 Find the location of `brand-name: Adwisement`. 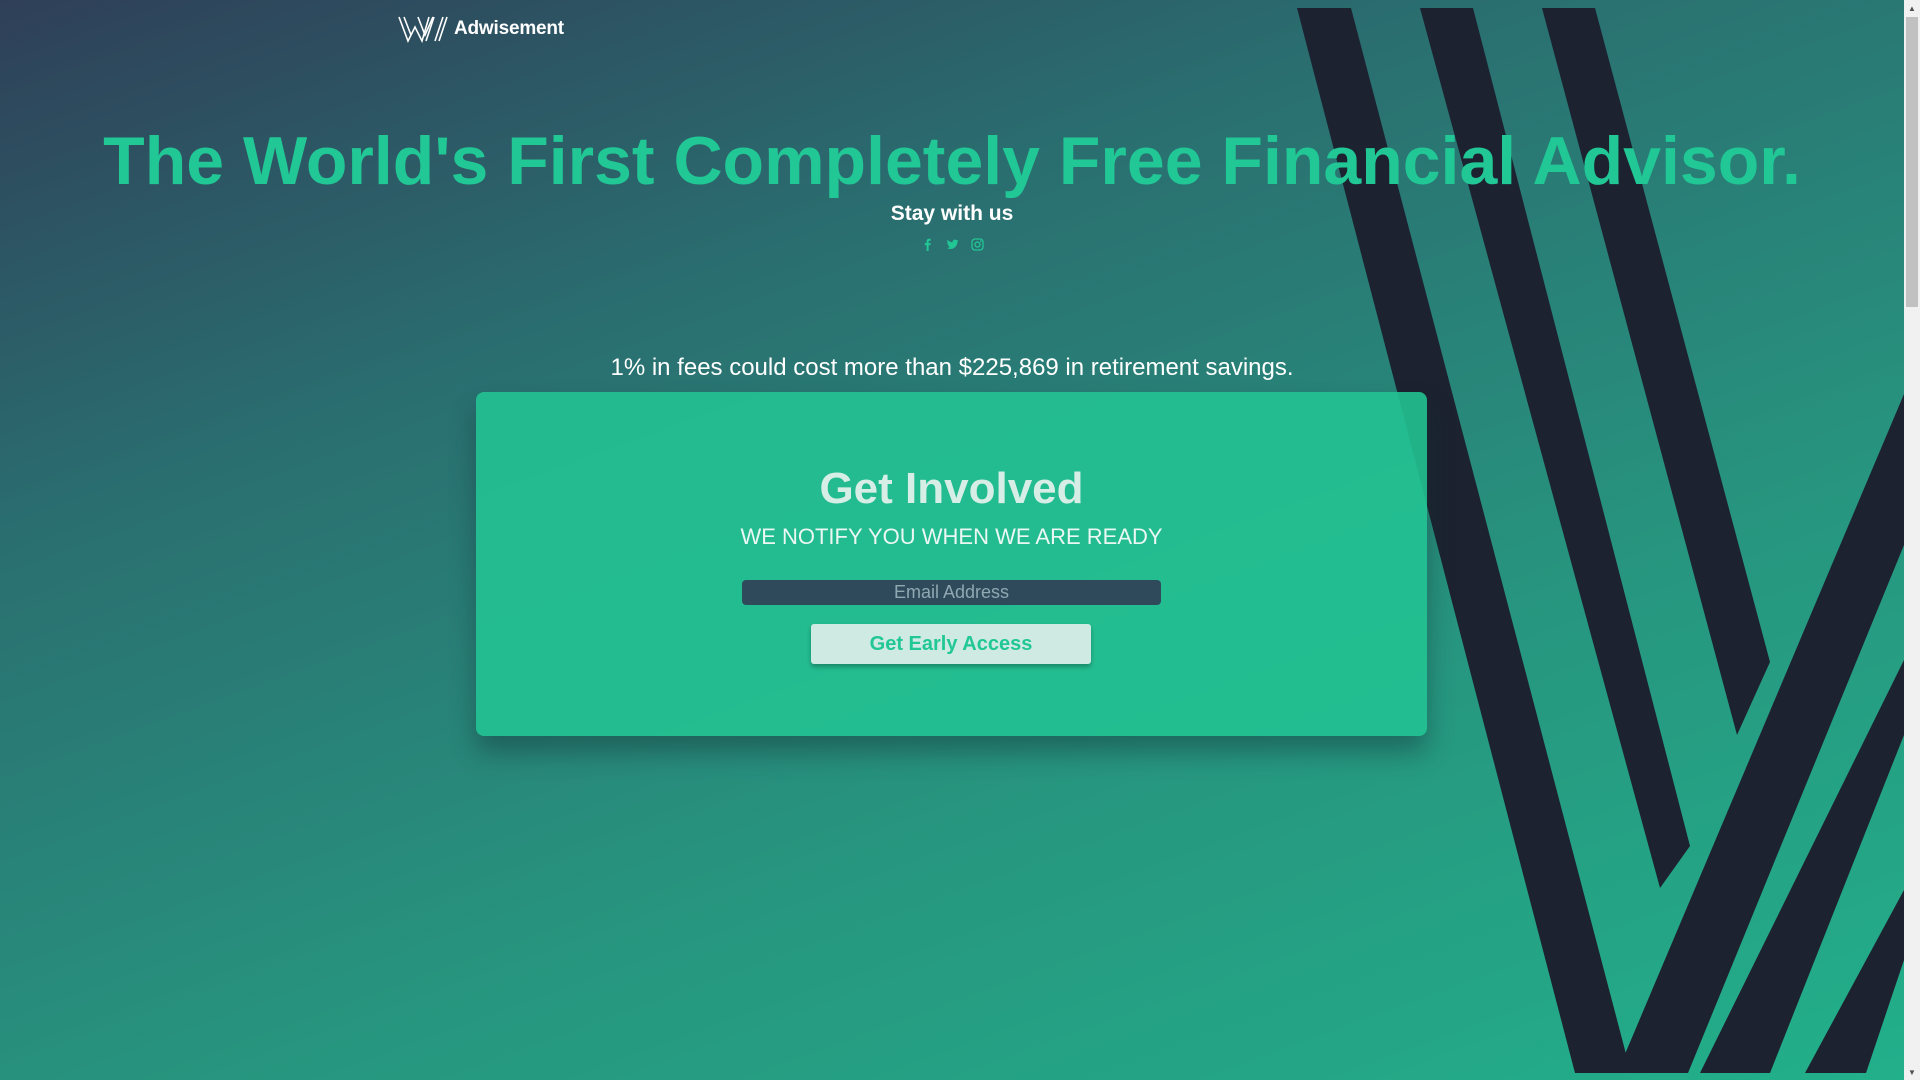

brand-name: Adwisement is located at coordinates (509, 29).